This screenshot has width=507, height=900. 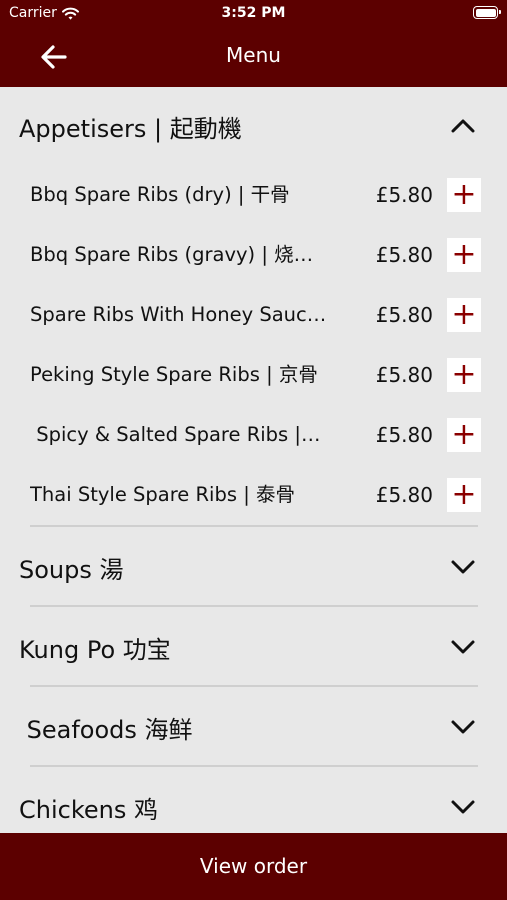 I want to click on section-header-chickens: Chickens 鸡, so click(x=253, y=800).